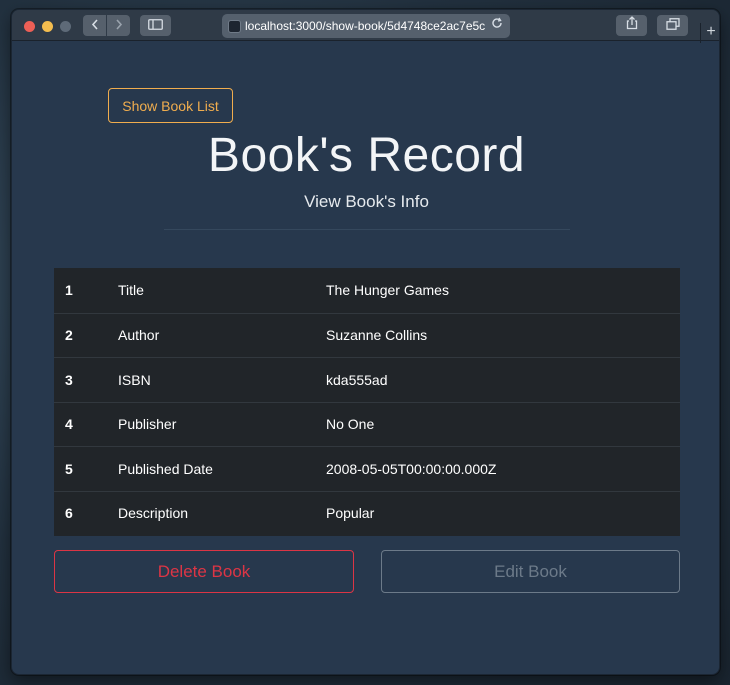 The image size is (730, 685). I want to click on table-row: 4 Publisher No One, so click(367, 424).